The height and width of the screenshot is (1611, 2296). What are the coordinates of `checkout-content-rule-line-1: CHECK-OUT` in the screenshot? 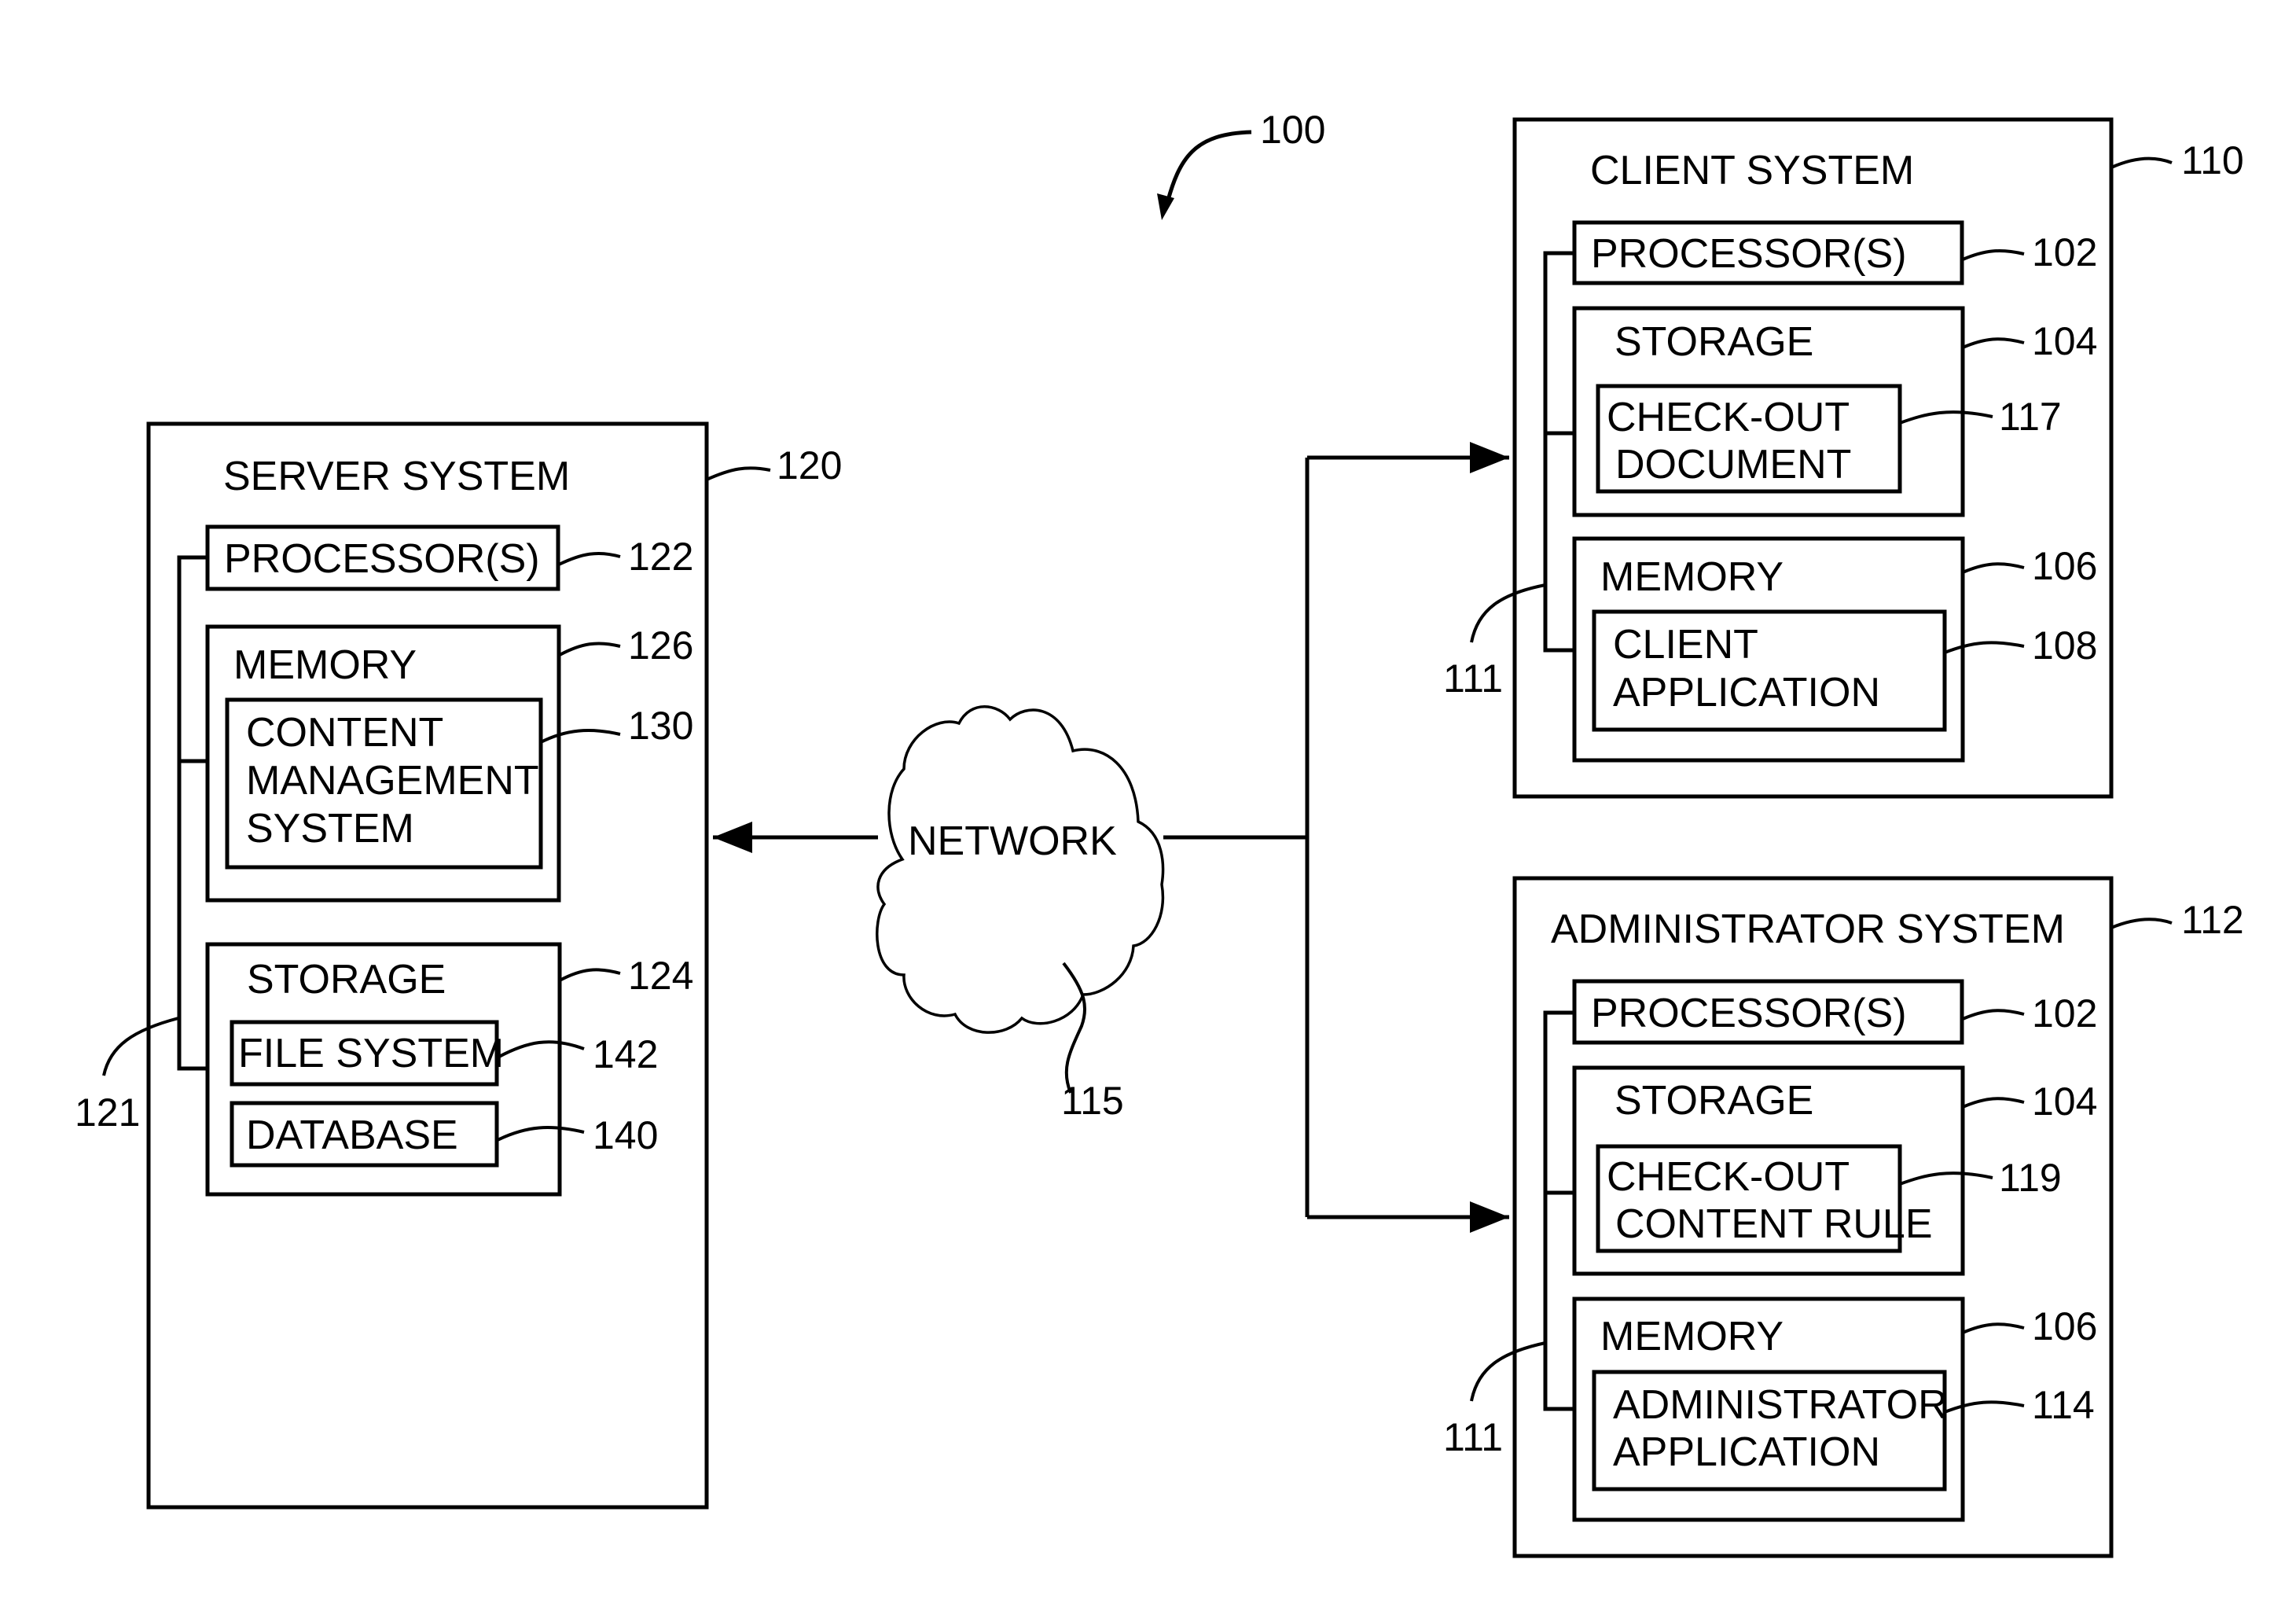 It's located at (1729, 1177).